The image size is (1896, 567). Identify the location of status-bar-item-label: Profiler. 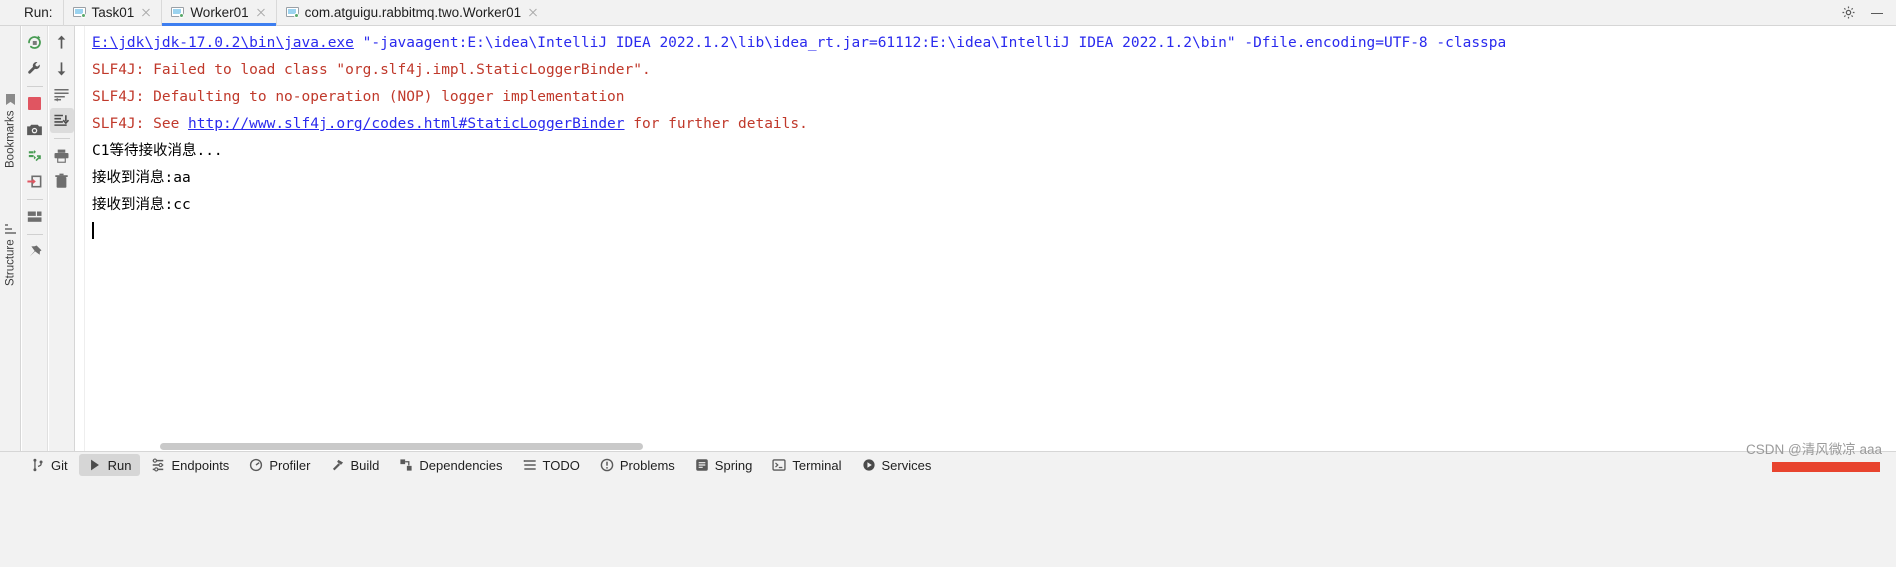
(290, 465).